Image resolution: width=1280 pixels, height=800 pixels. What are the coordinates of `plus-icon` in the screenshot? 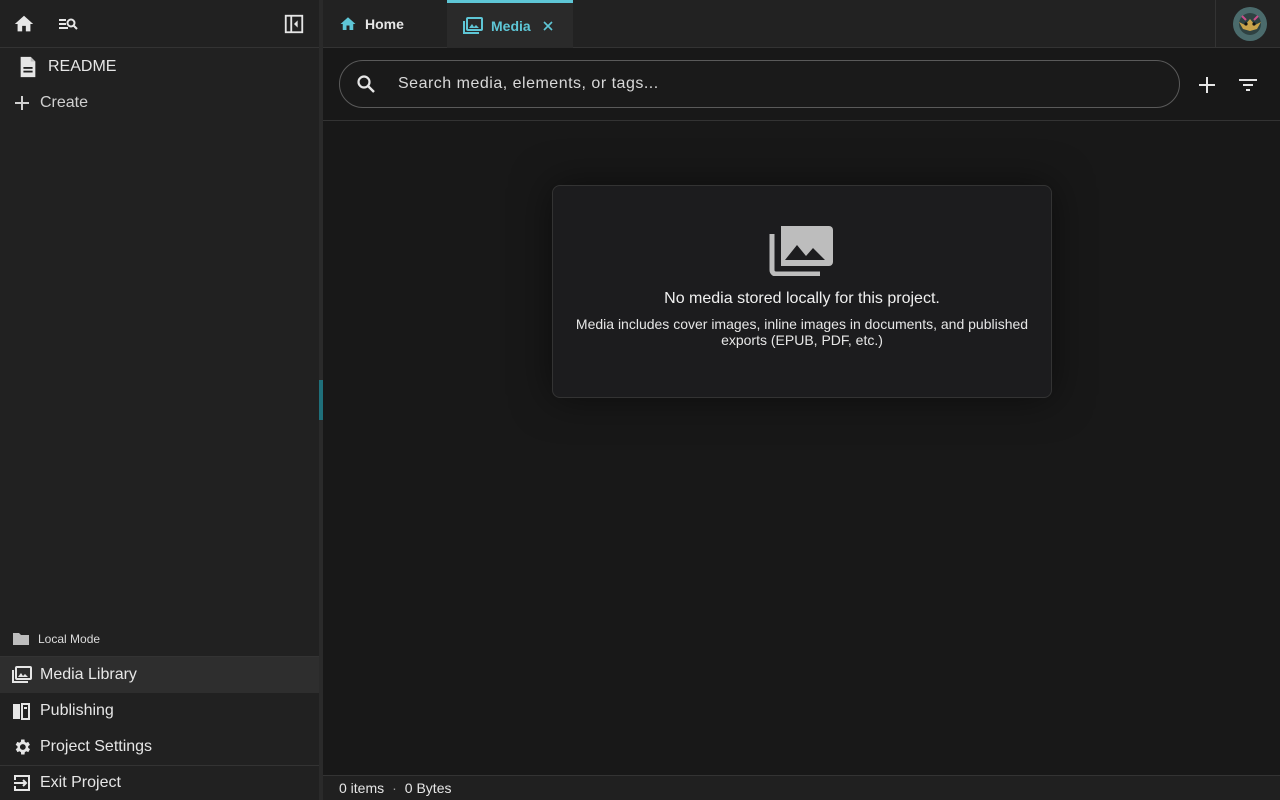 It's located at (22, 103).